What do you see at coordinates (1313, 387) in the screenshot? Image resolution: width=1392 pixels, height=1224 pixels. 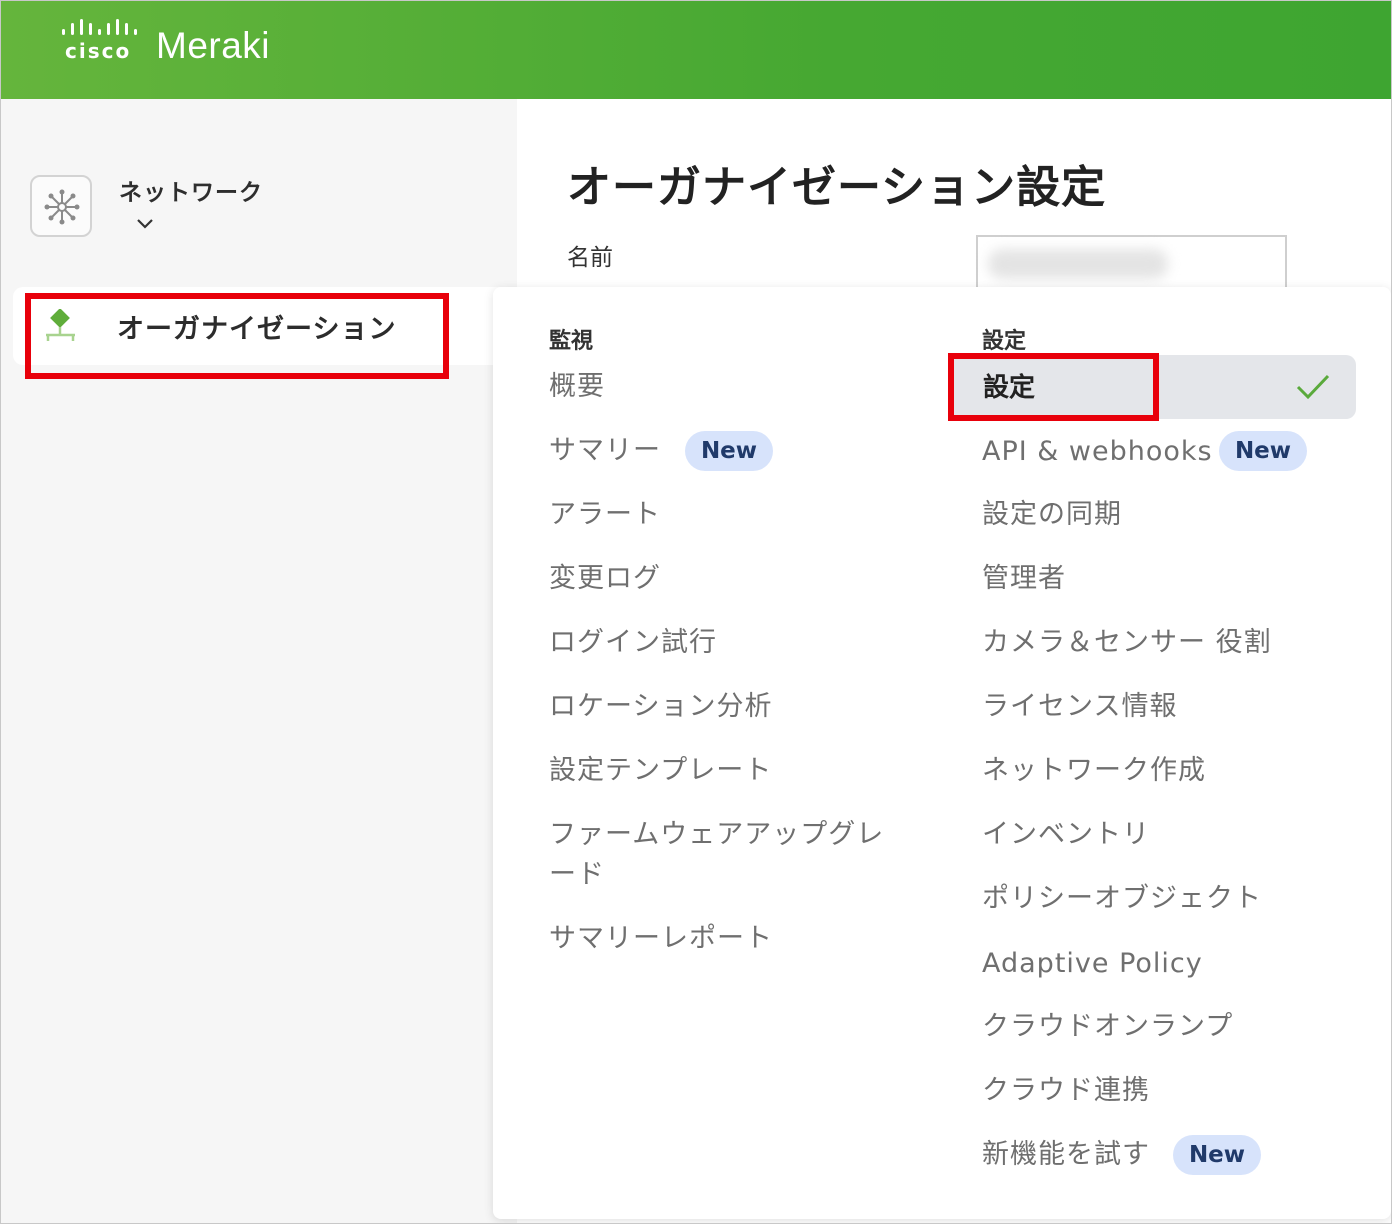 I see `checkmark-icon` at bounding box center [1313, 387].